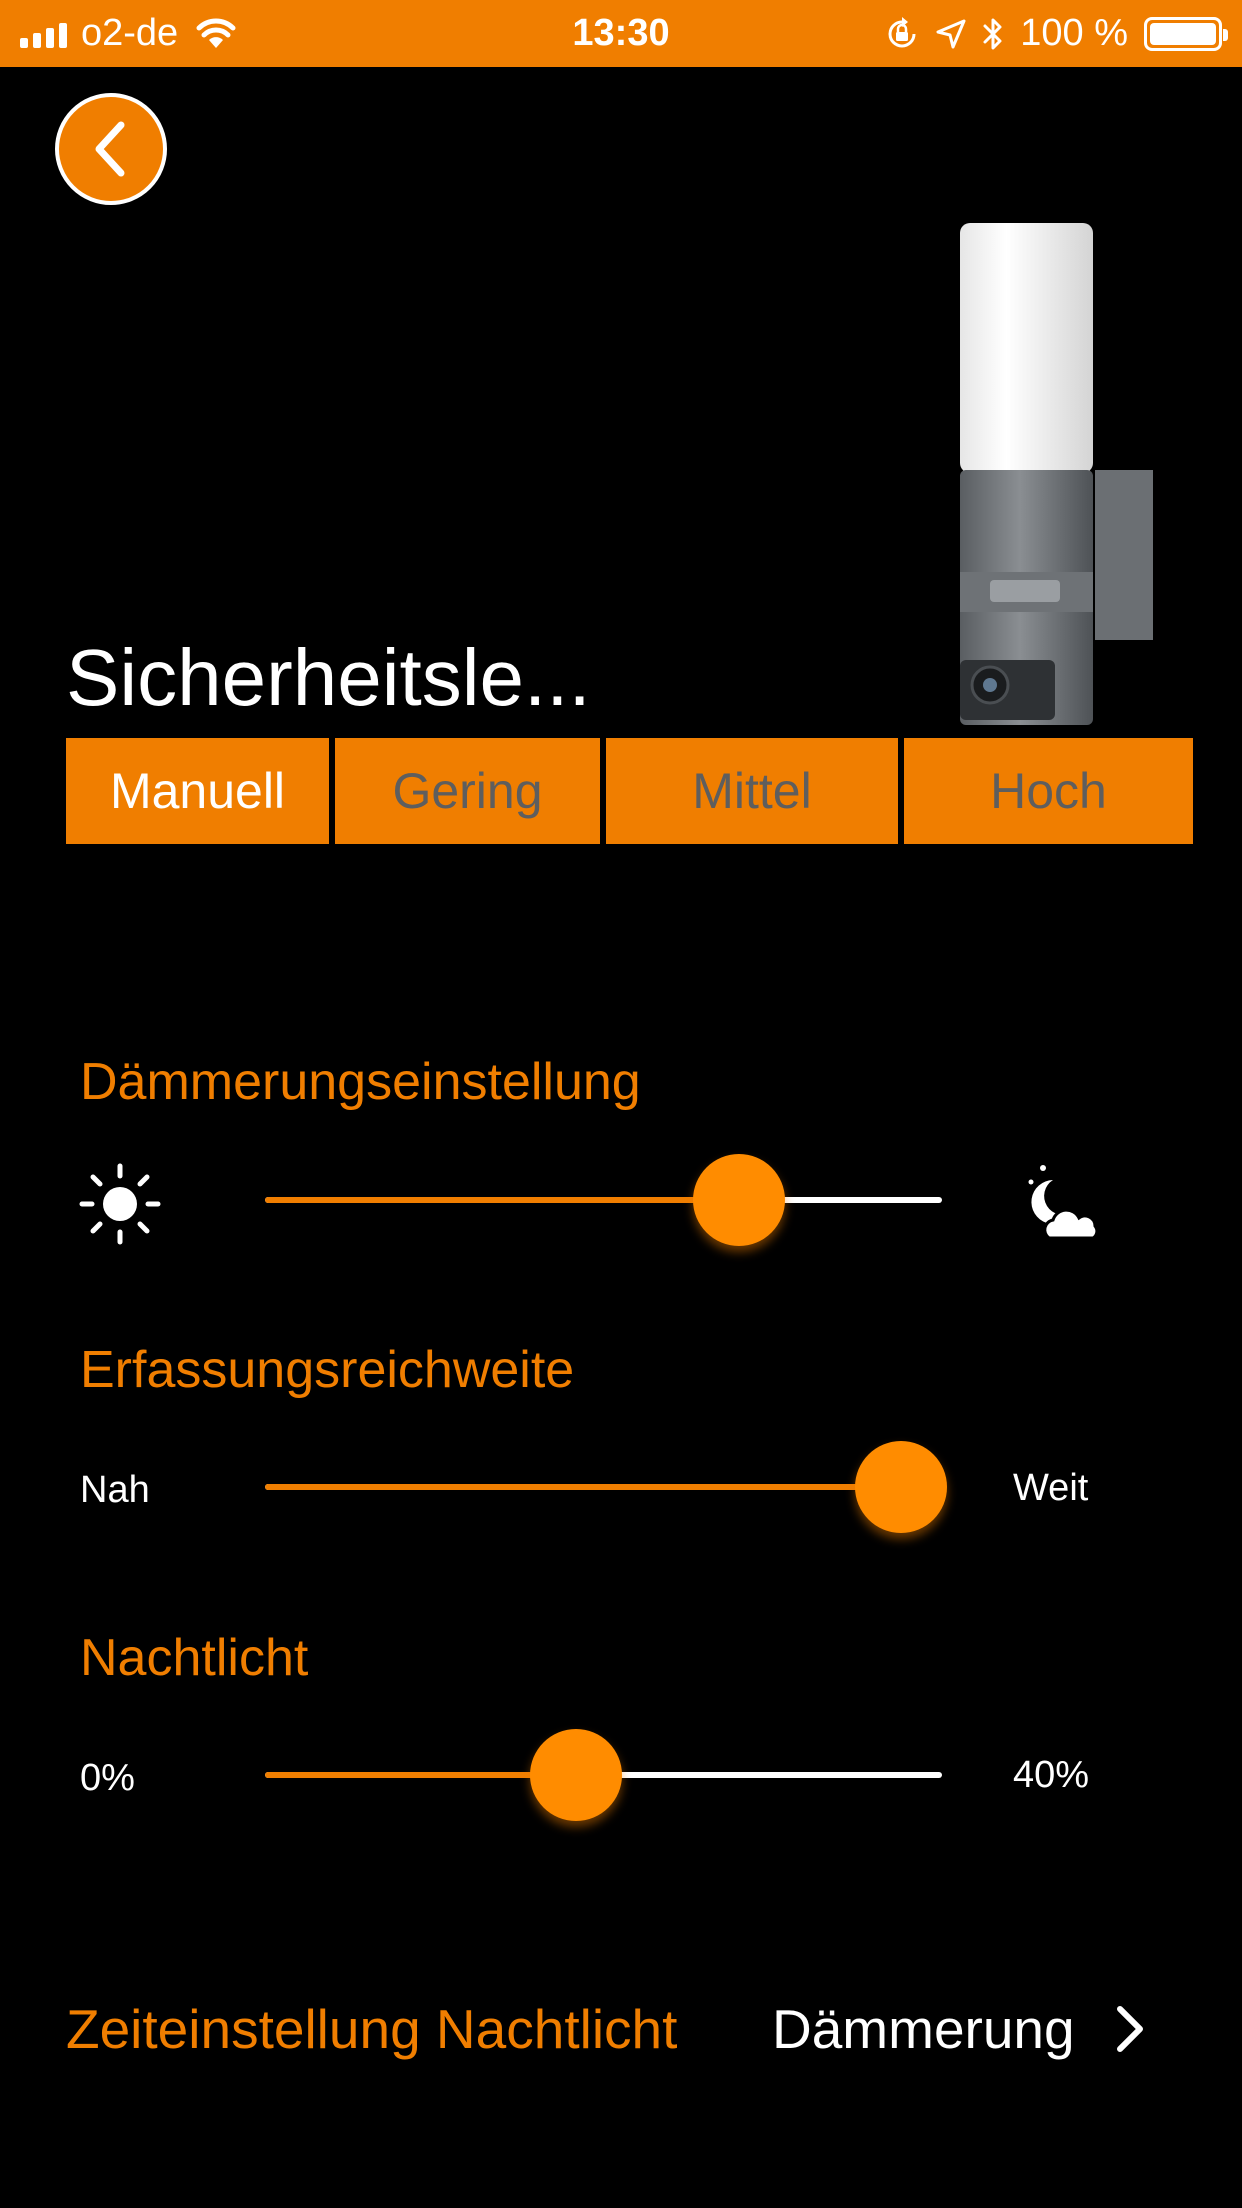 The width and height of the screenshot is (1242, 2208). Describe the element at coordinates (1051, 1488) in the screenshot. I see `range-max-label: Weit` at that location.